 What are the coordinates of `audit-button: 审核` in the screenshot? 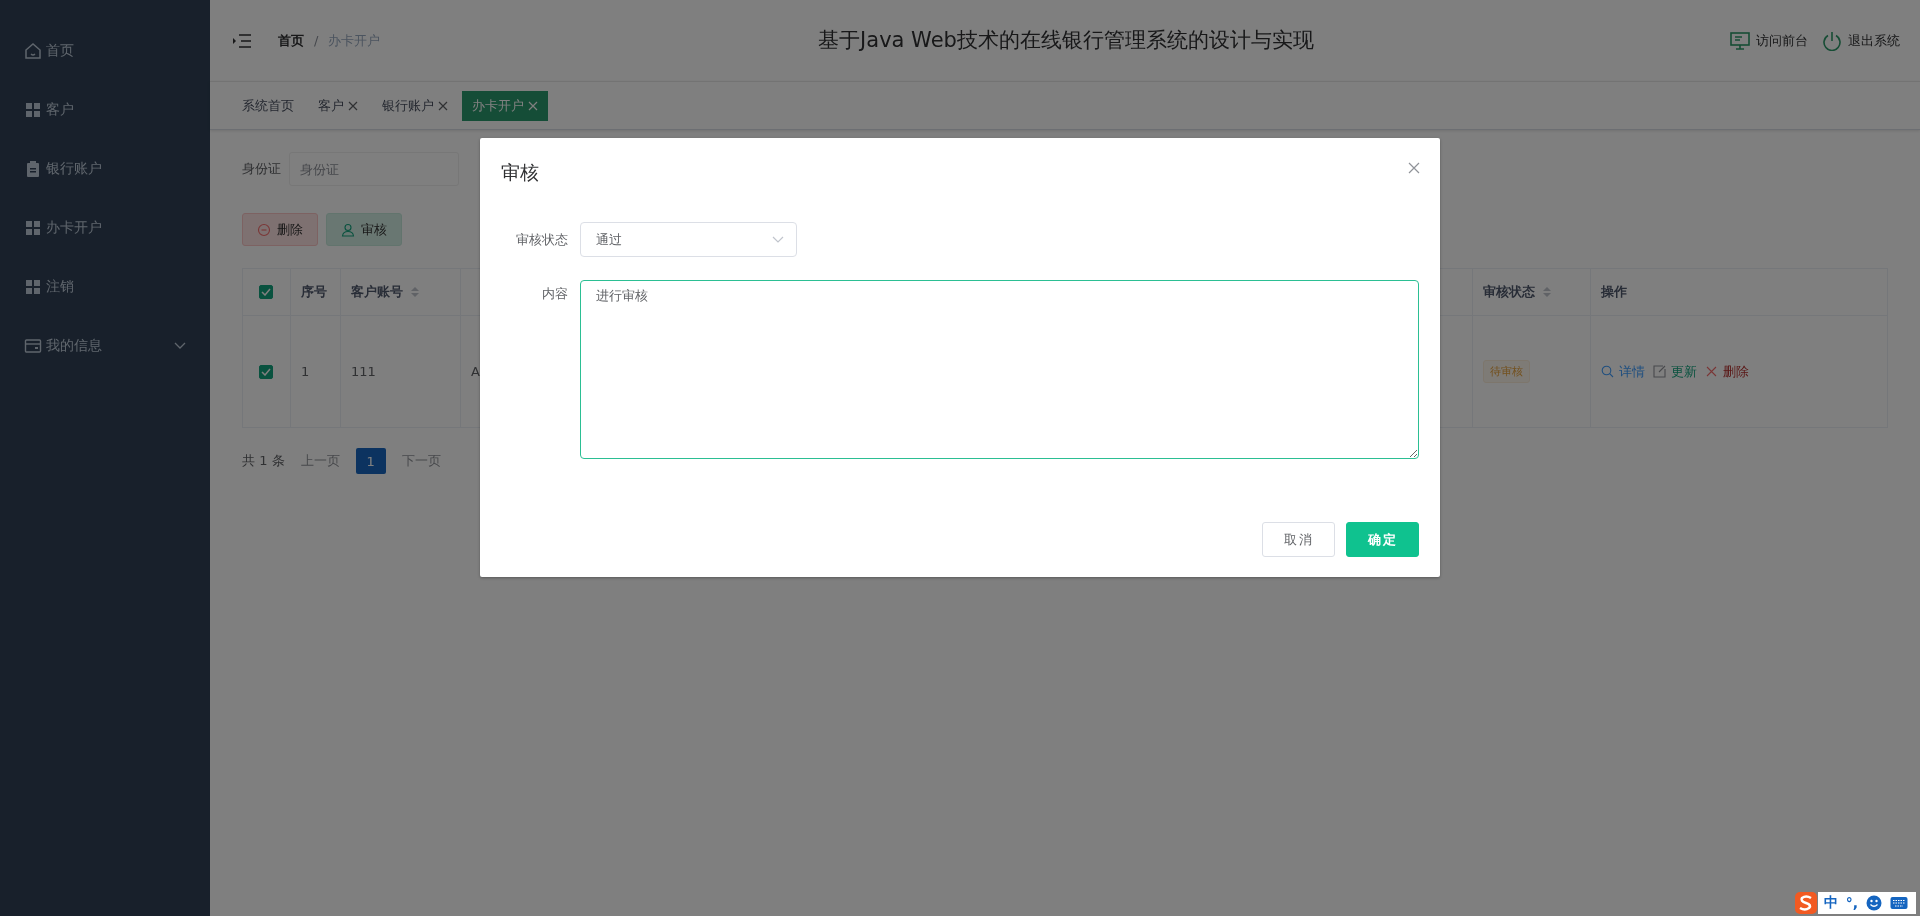 It's located at (364, 229).